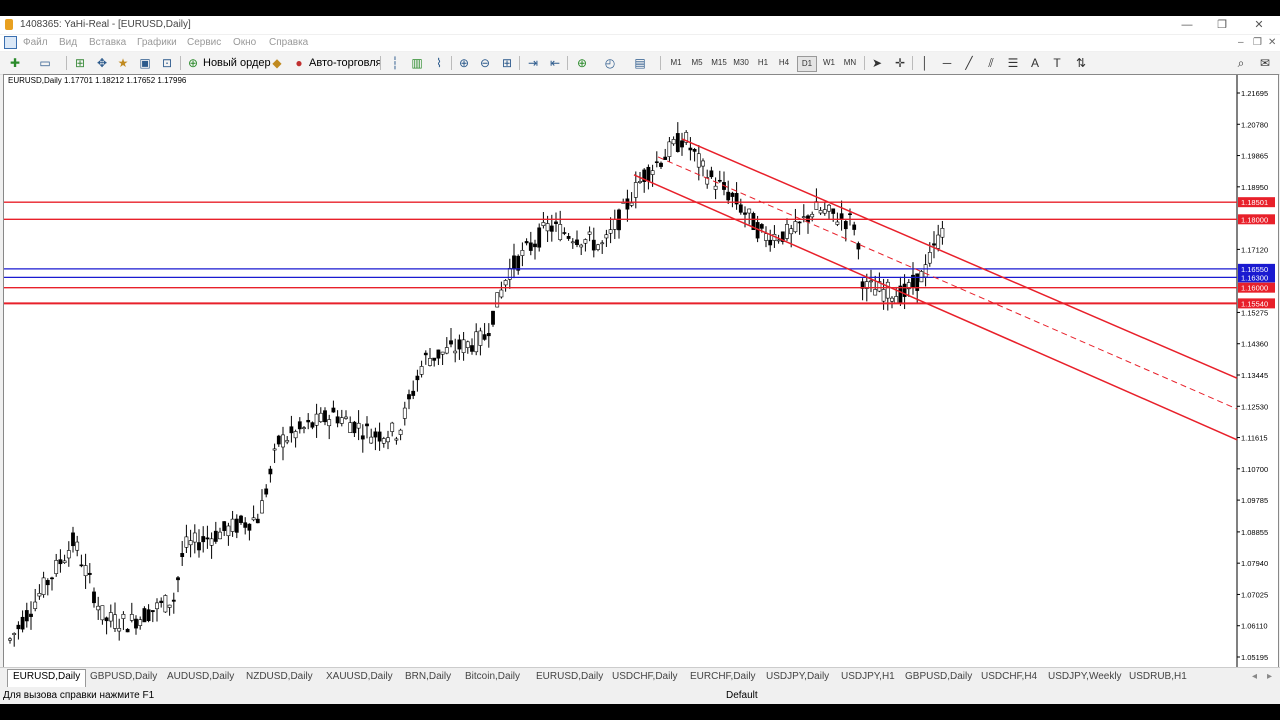 The width and height of the screenshot is (1280, 720). What do you see at coordinates (1057, 63) in the screenshot?
I see `text-label-icon: T` at bounding box center [1057, 63].